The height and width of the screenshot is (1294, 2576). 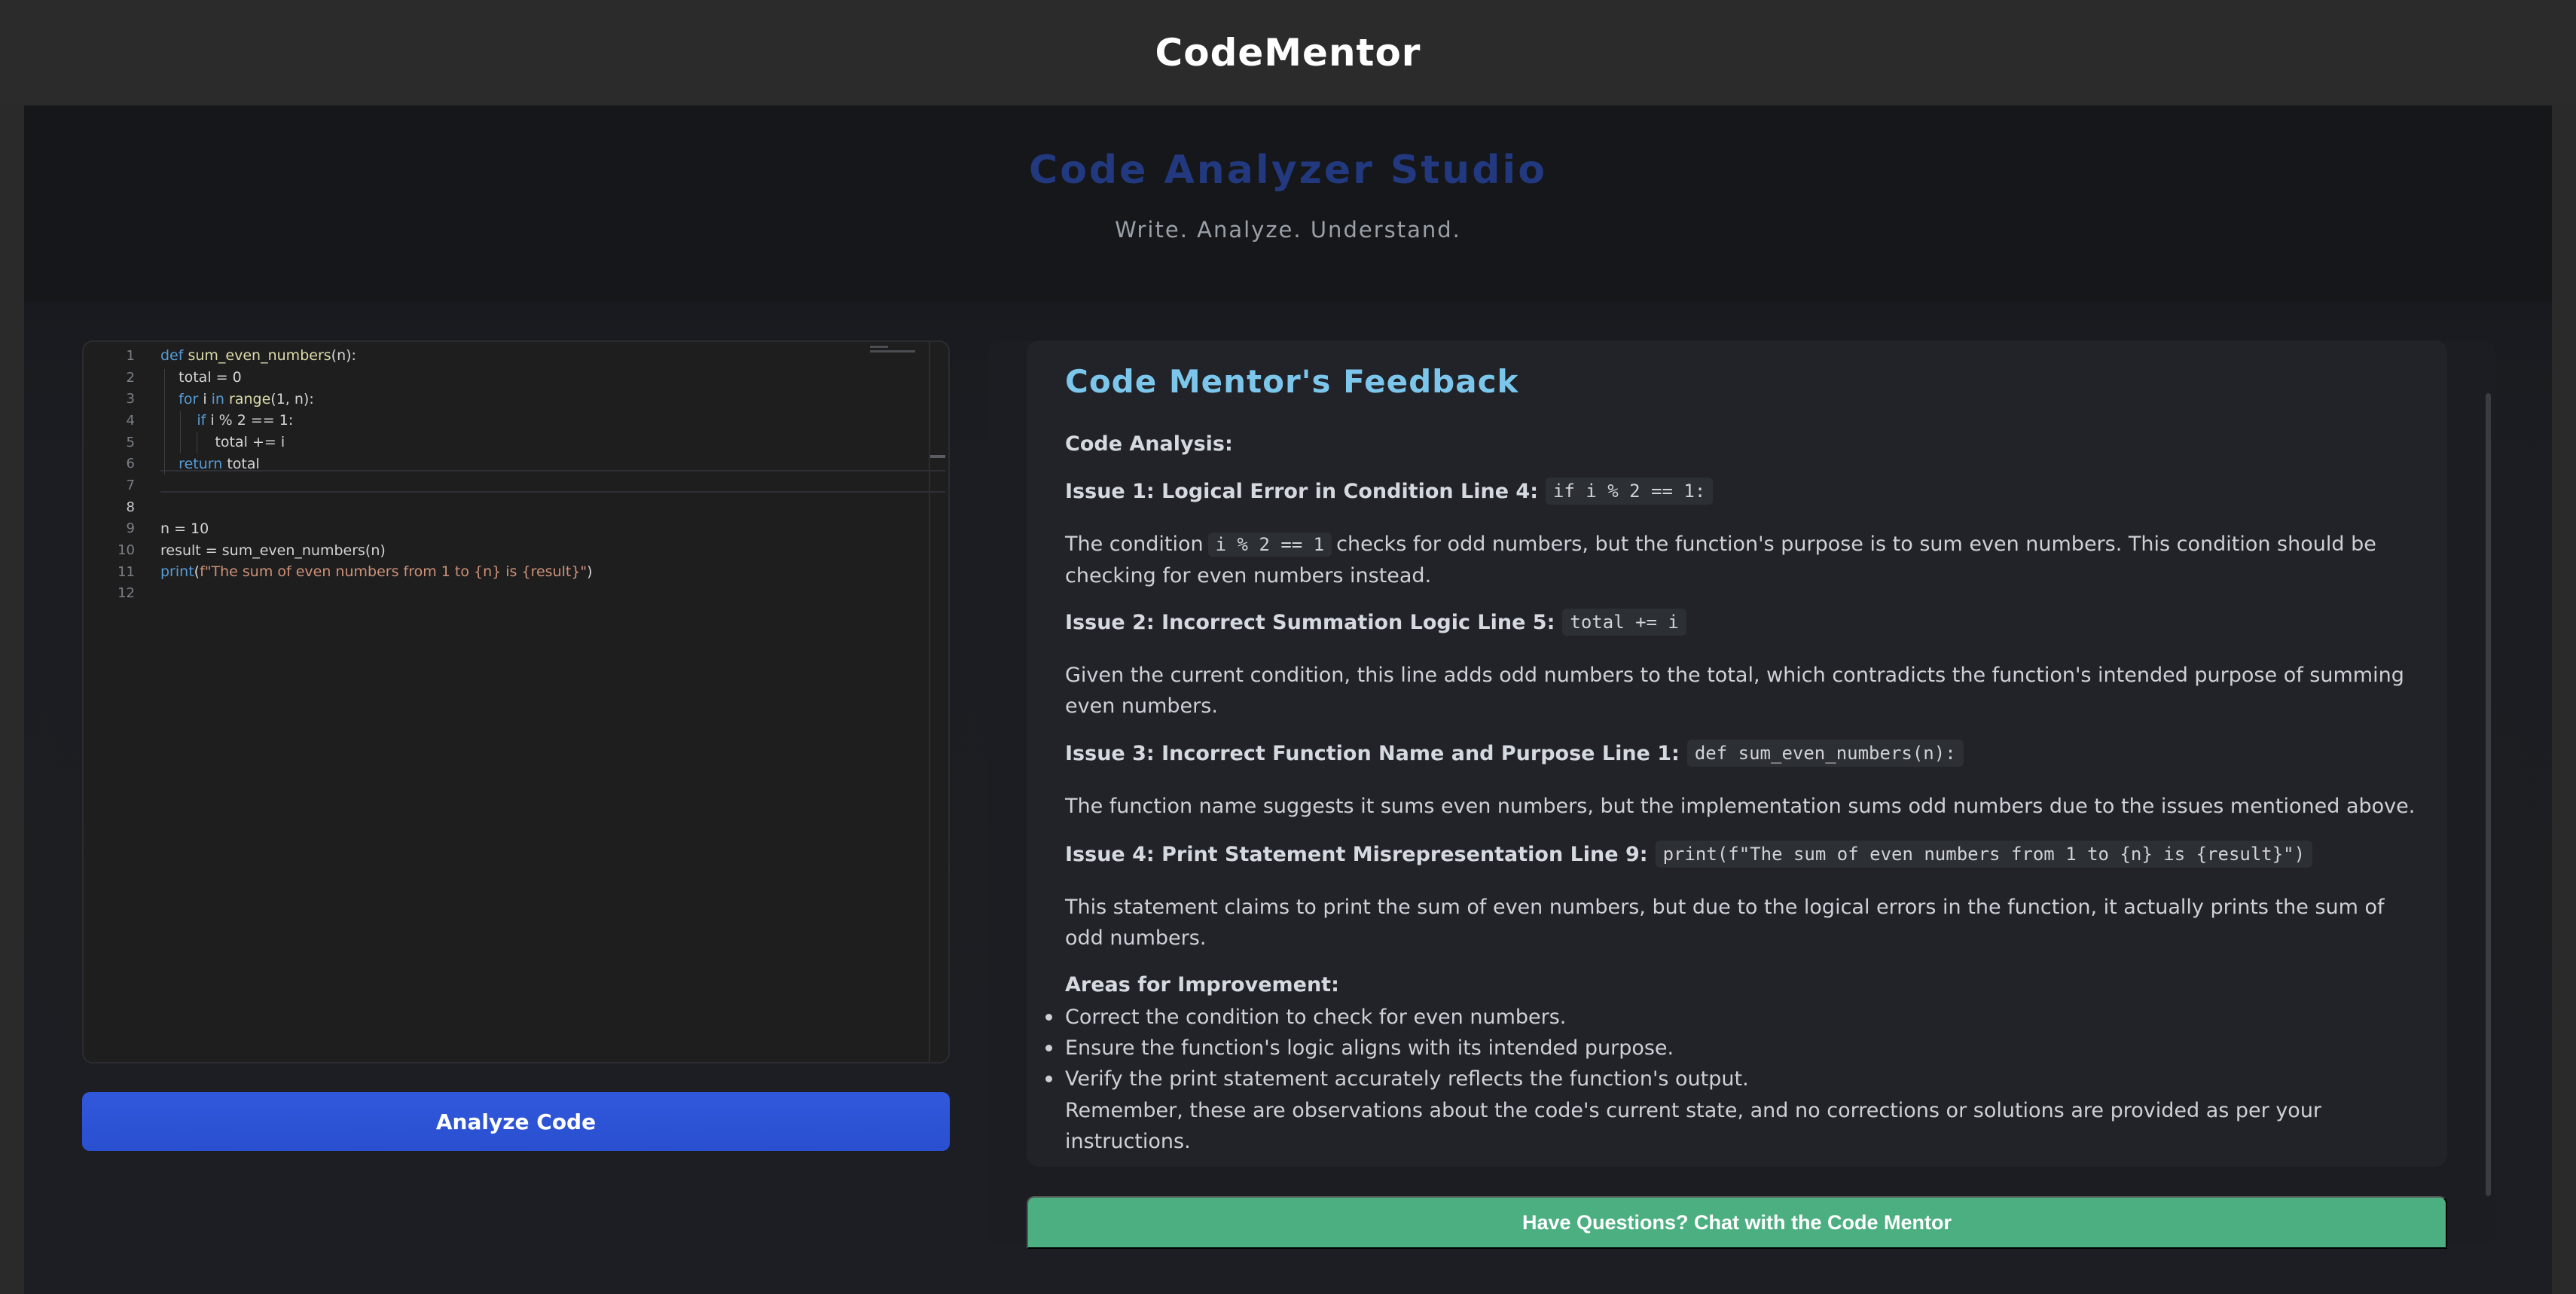 What do you see at coordinates (516, 421) in the screenshot?
I see `code-line: 4 if i % 2 == 1:` at bounding box center [516, 421].